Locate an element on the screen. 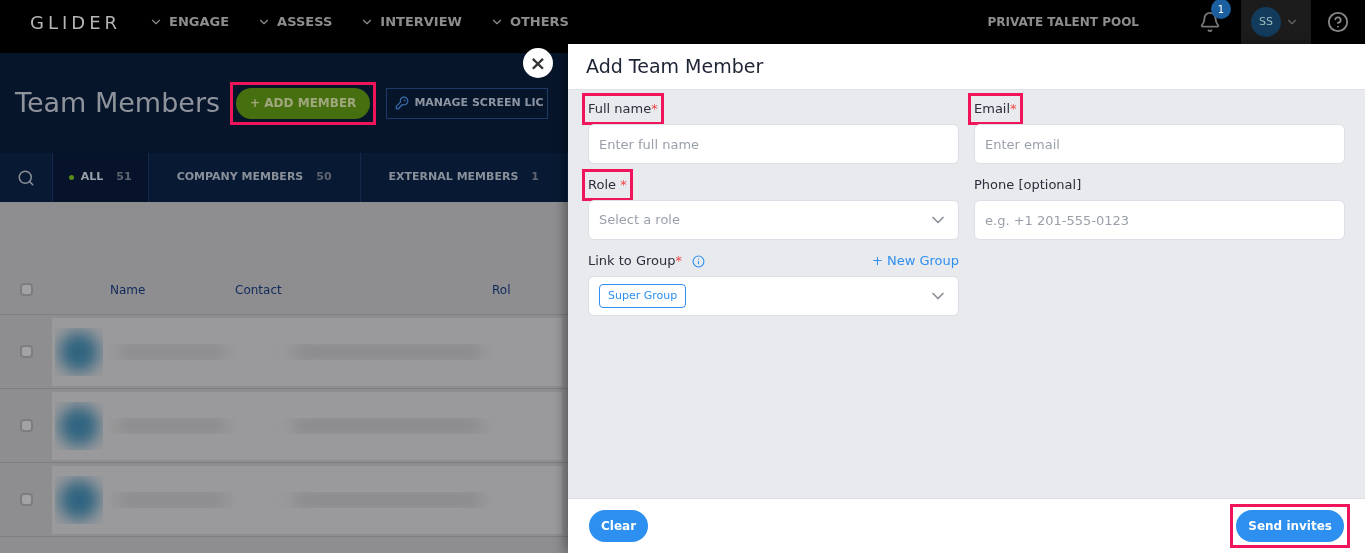 The image size is (1365, 553). nav-menu: ENGAGE is located at coordinates (189, 22).